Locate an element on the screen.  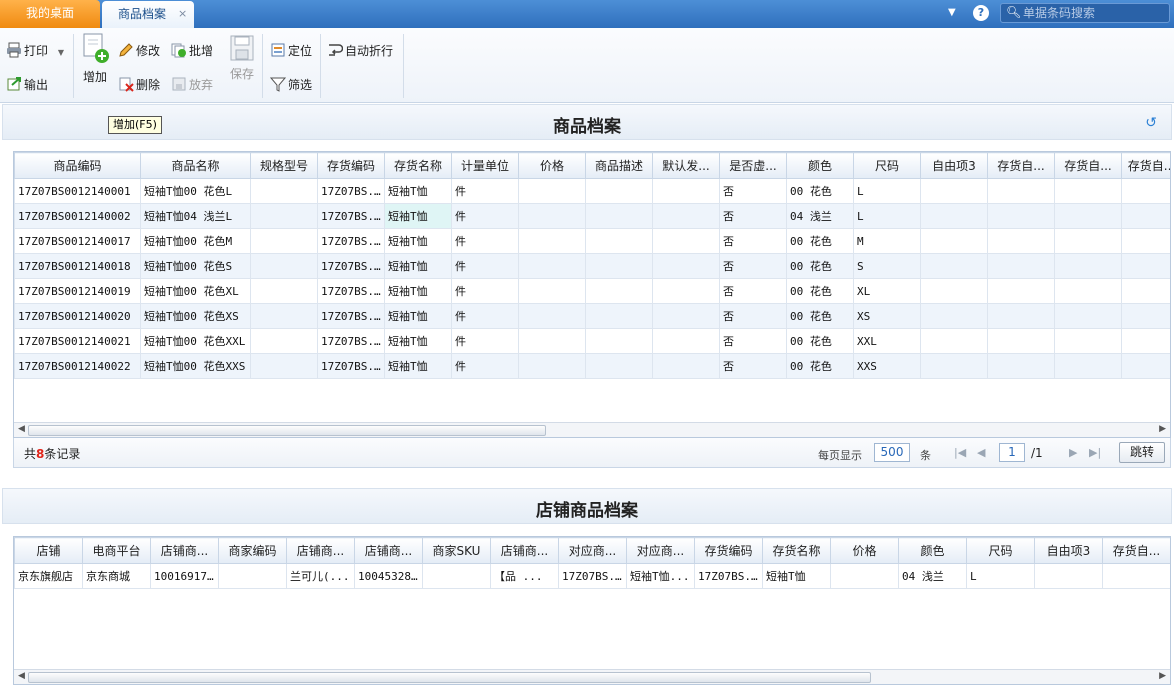
scroll-left-icon: ◀ is located at coordinates (21, 676).